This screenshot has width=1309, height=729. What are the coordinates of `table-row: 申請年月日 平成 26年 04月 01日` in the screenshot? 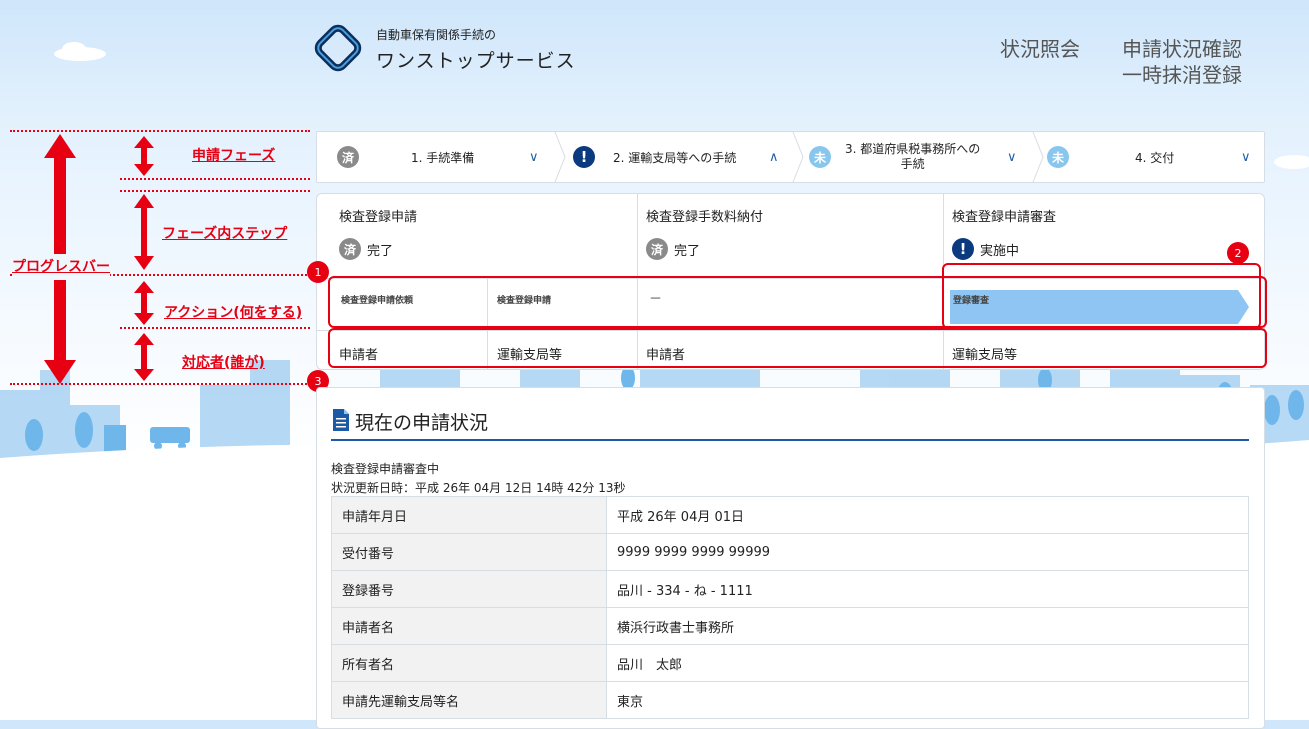 It's located at (790, 515).